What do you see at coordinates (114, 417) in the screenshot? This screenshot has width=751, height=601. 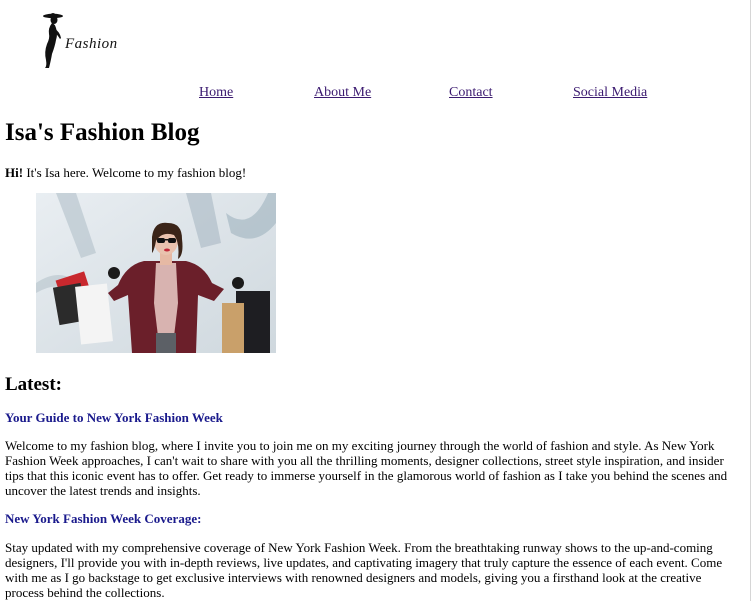 I see `post-title: Your Guide to New York Fashion Week` at bounding box center [114, 417].